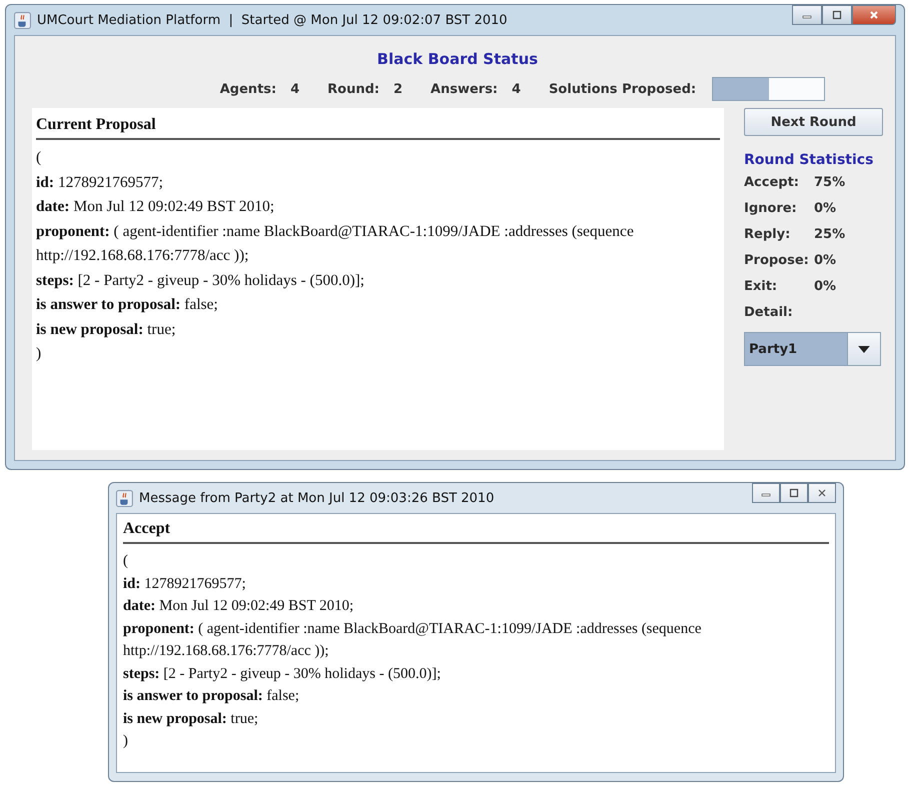 The height and width of the screenshot is (786, 909). I want to click on window-title: UMCourt Mediation Platform | Started @ Mon Jul 12 09:02:07 BST 2010, so click(272, 20).